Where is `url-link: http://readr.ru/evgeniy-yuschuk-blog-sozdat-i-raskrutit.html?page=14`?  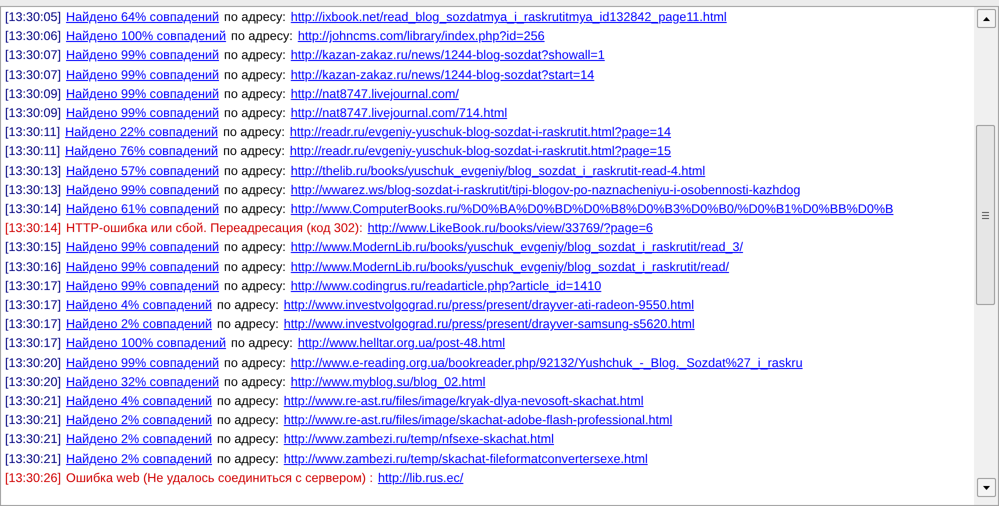 url-link: http://readr.ru/evgeniy-yuschuk-blog-sozdat-i-raskrutit.html?page=14 is located at coordinates (481, 132).